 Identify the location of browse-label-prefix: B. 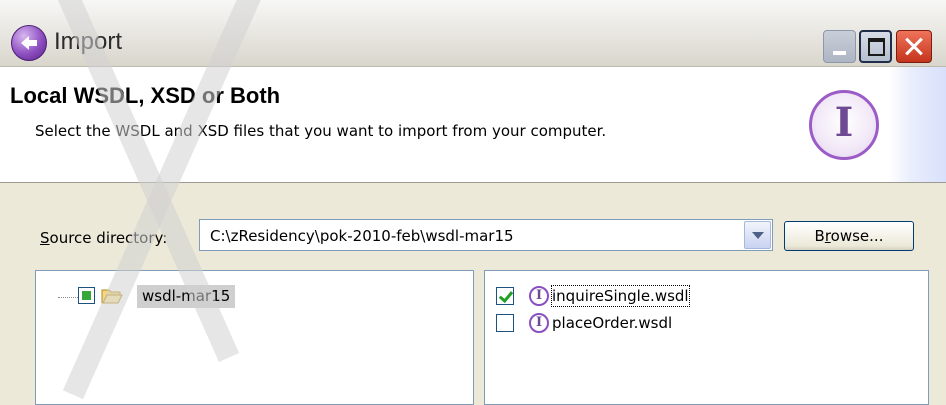
(819, 236).